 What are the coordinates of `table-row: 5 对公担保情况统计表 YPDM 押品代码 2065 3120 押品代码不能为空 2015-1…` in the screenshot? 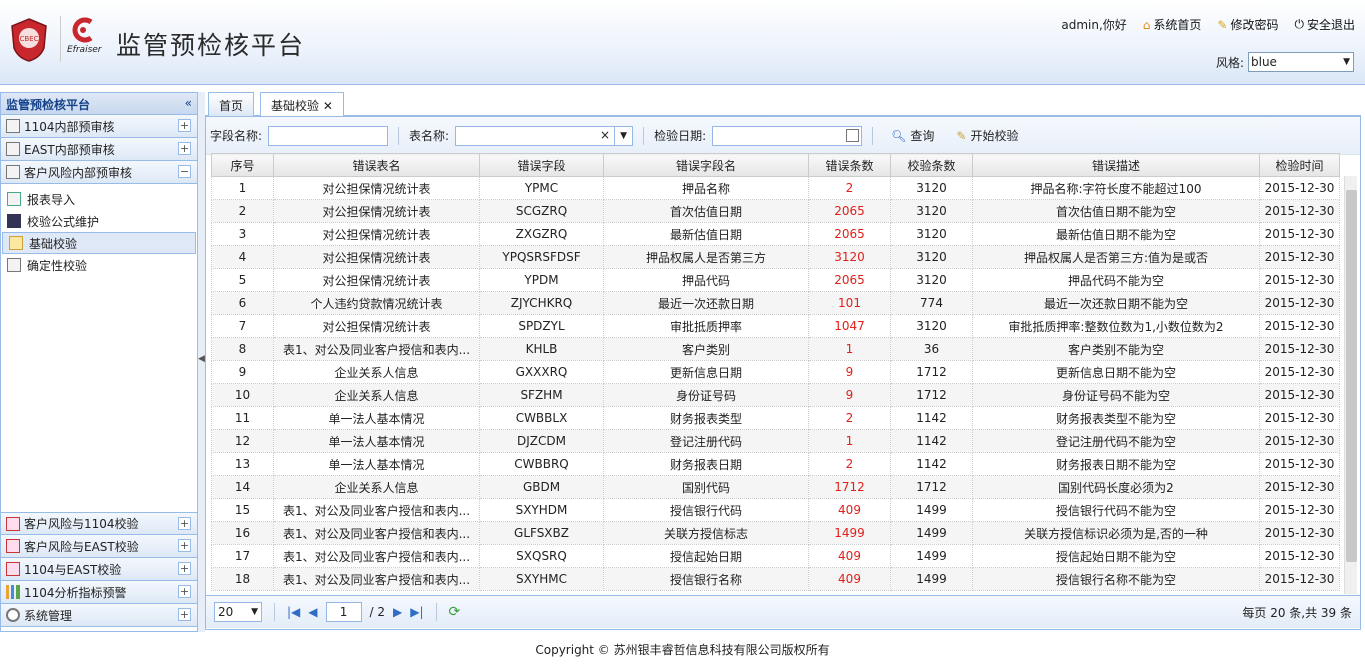 It's located at (775, 280).